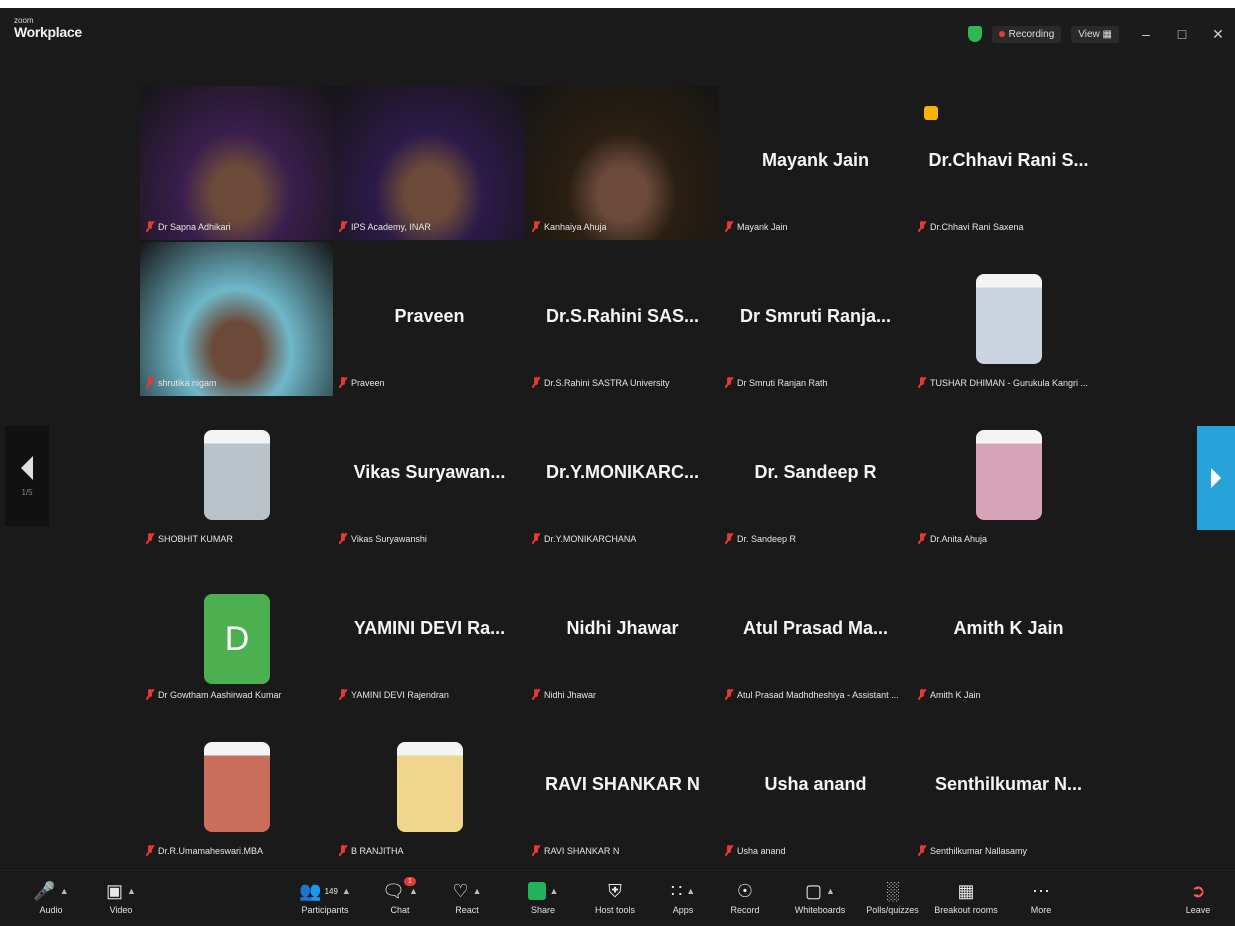 The width and height of the screenshot is (1235, 926). Describe the element at coordinates (429, 475) in the screenshot. I see `participant-tile-vikas: Vikas Suryawan... Vikas Suryawanshi` at that location.